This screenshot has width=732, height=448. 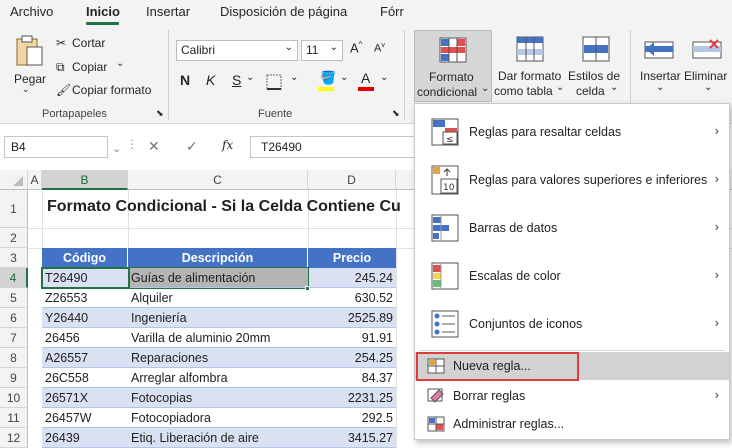 I want to click on row-header-10: 10, so click(x=14, y=398).